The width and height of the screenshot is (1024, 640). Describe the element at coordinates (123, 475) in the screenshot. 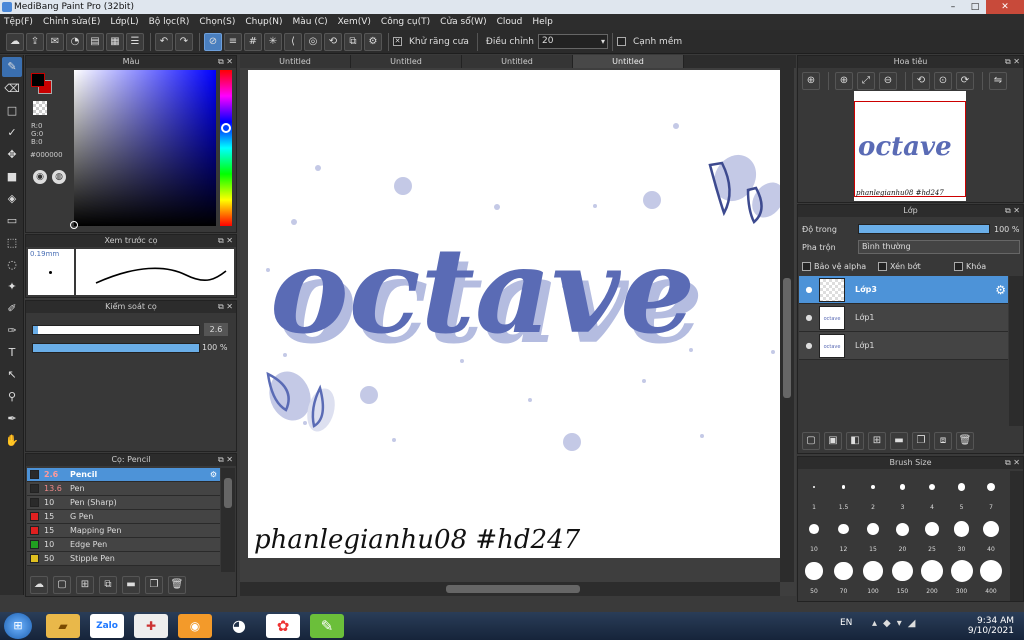

I see `brush-item: 2.6 Pencil ⚙` at that location.